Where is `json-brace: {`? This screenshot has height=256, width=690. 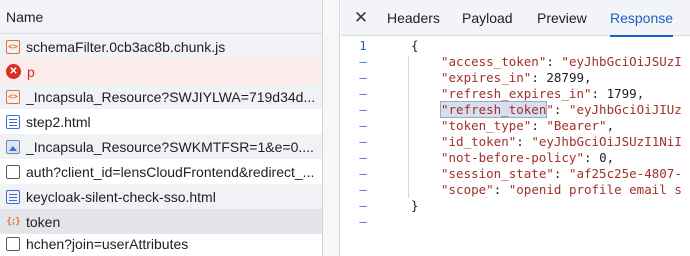 json-brace: { is located at coordinates (415, 45).